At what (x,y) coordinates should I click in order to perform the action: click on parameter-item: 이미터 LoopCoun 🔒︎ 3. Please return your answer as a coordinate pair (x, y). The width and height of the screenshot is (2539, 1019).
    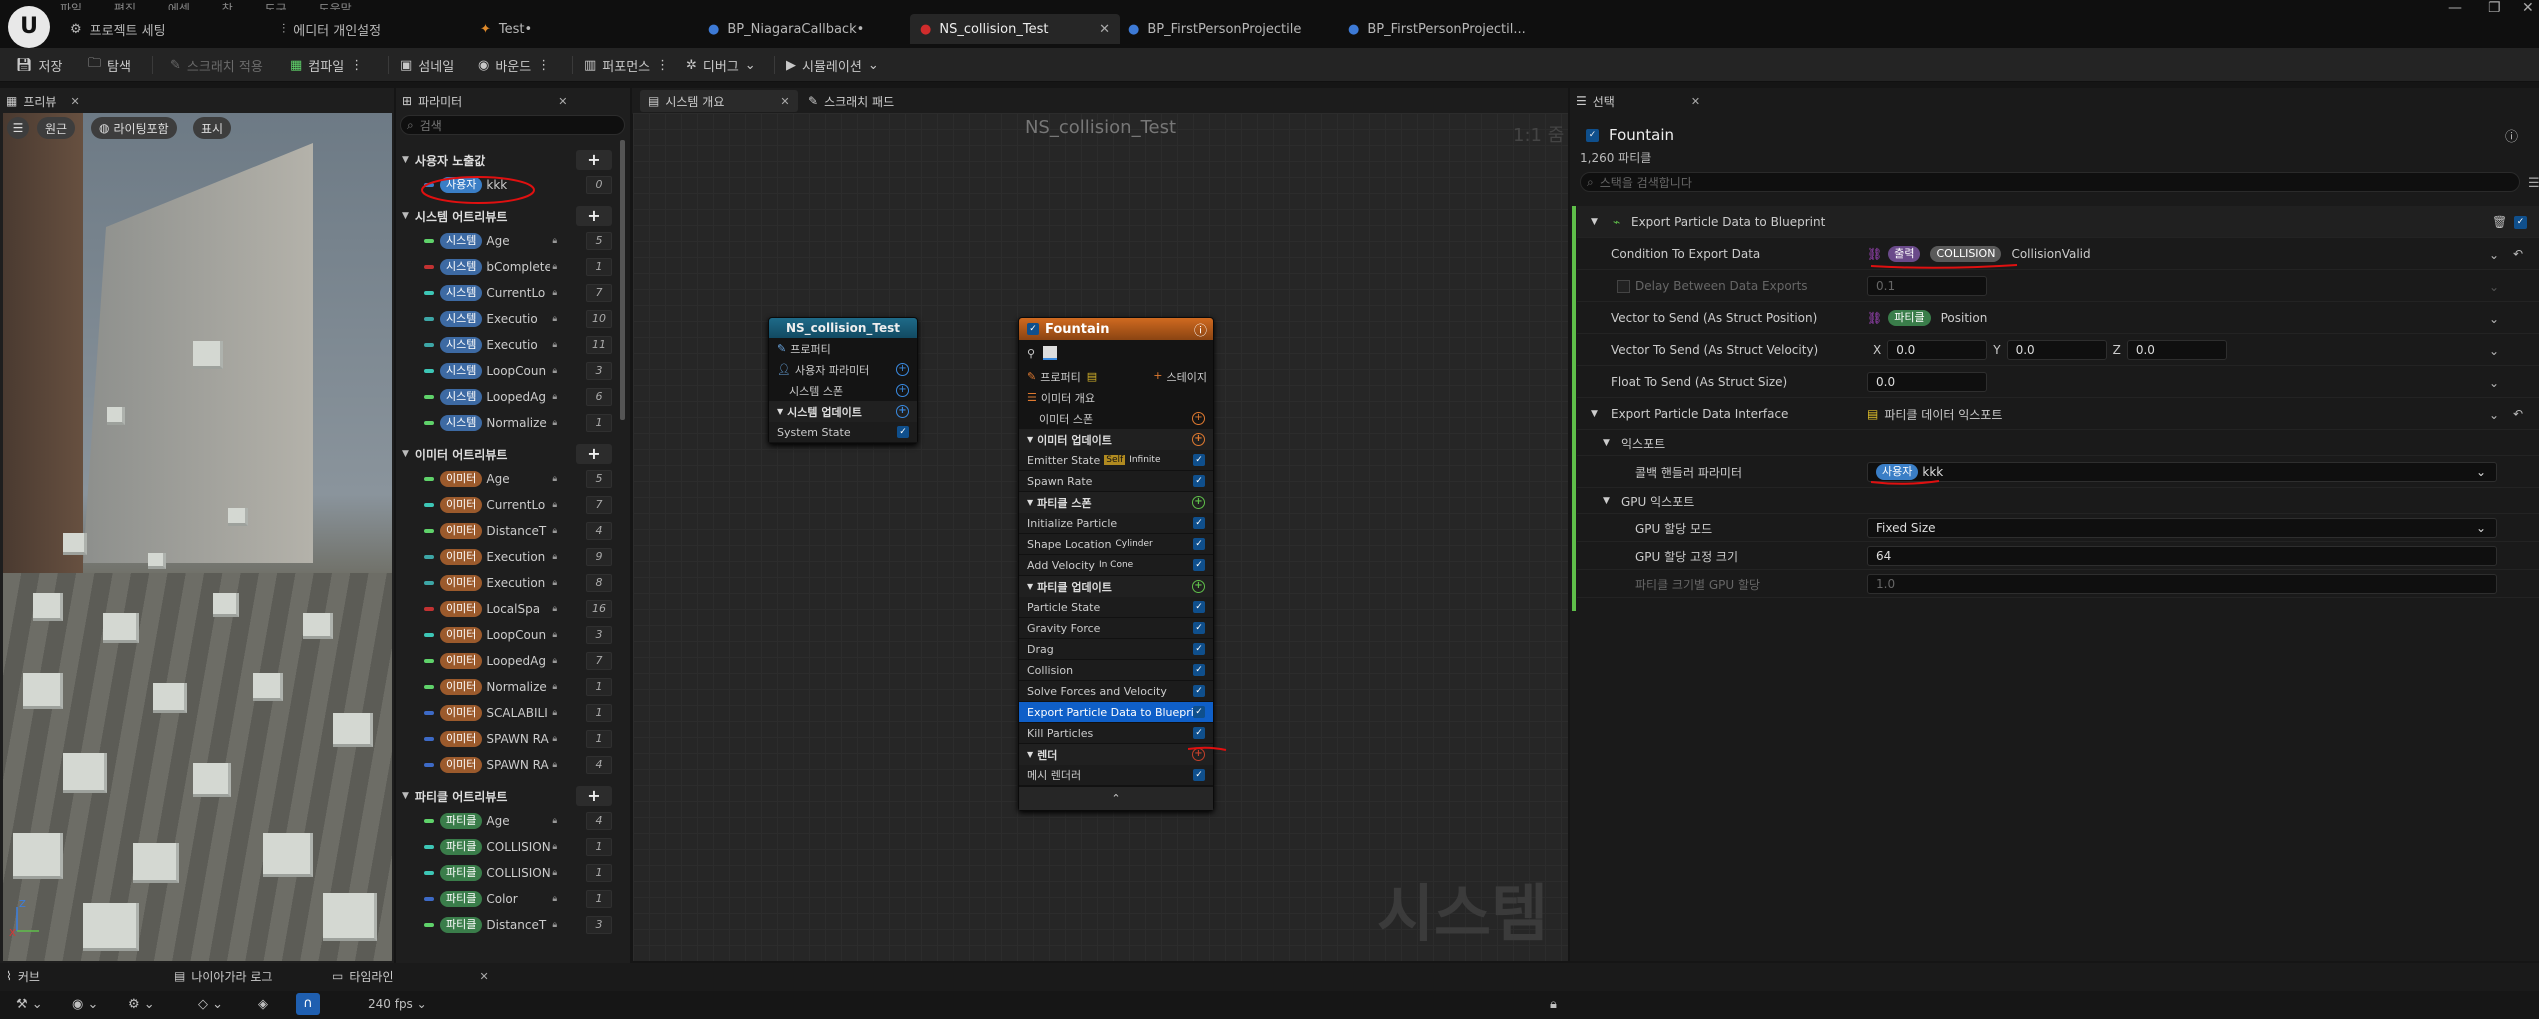
    Looking at the image, I should click on (507, 635).